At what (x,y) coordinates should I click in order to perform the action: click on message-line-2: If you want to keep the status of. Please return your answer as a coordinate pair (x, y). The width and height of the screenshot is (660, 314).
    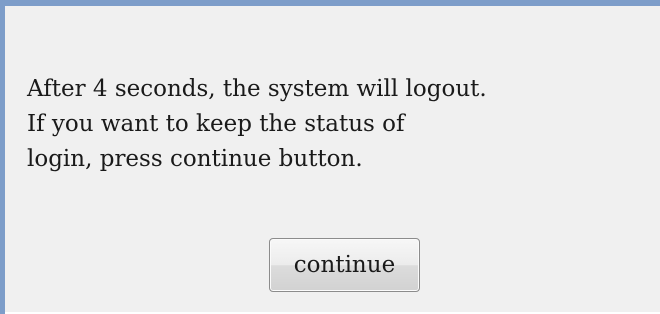
    Looking at the image, I should click on (216, 124).